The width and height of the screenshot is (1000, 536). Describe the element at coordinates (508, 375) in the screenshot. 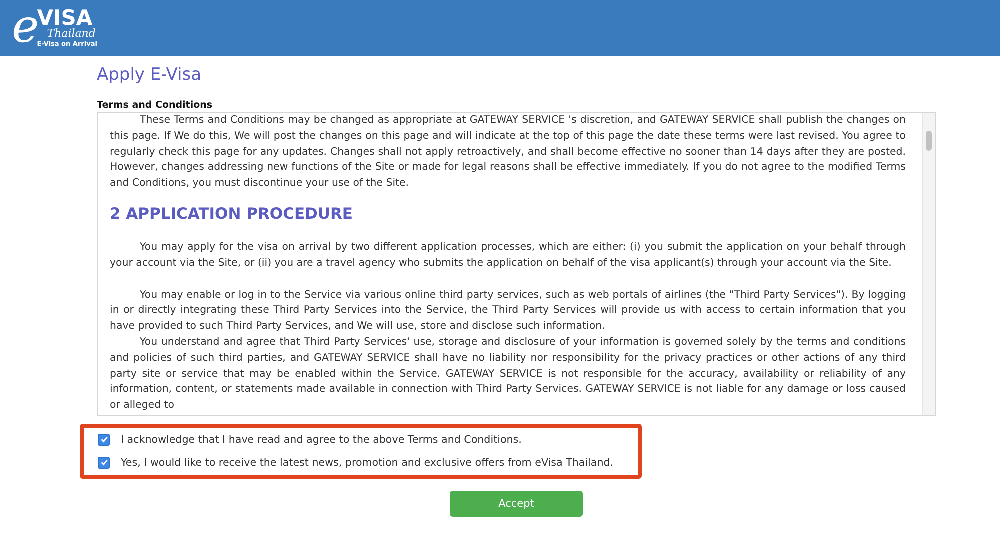

I see `terms-paragraph: You understand and agree that Third Party Services' use, storage and disclosure of your information is governed solely by the terms and conditions and policies of such third parties, and GATEWAY SERVICE shall have no liability nor responsibility for the privacy practices or other actions of any third party site or service that may be enabled within the Service. GATEWAY SERVICE is not responsible for the accuracy, availability or reliability of any information, content, or statements made available in connection with Third Party Services. GATEWAY SERVICE is not liable for any damage or loss caused or alleged to` at that location.